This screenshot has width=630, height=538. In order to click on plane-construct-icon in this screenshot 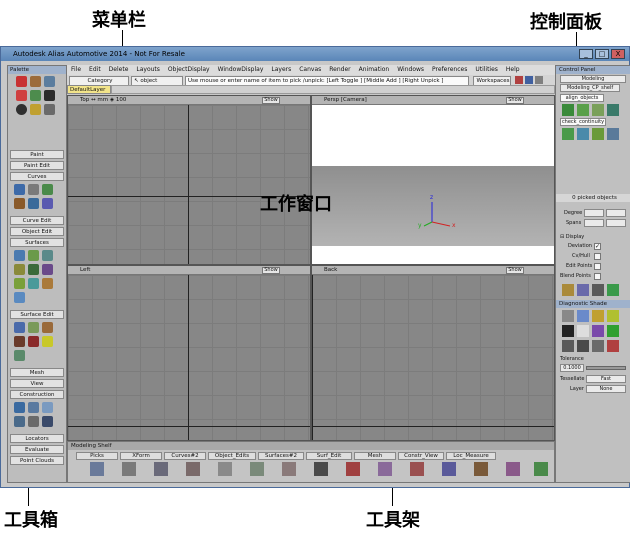, I will do `click(33, 407)`.